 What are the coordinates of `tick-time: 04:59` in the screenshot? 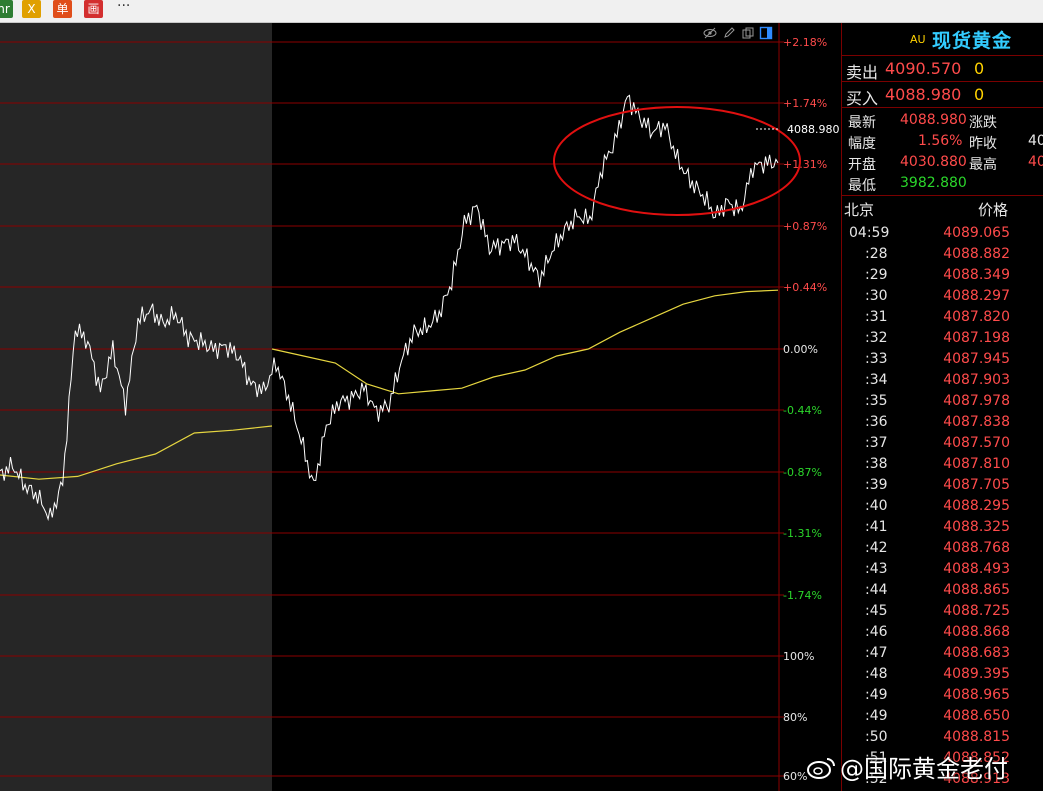 It's located at (869, 233).